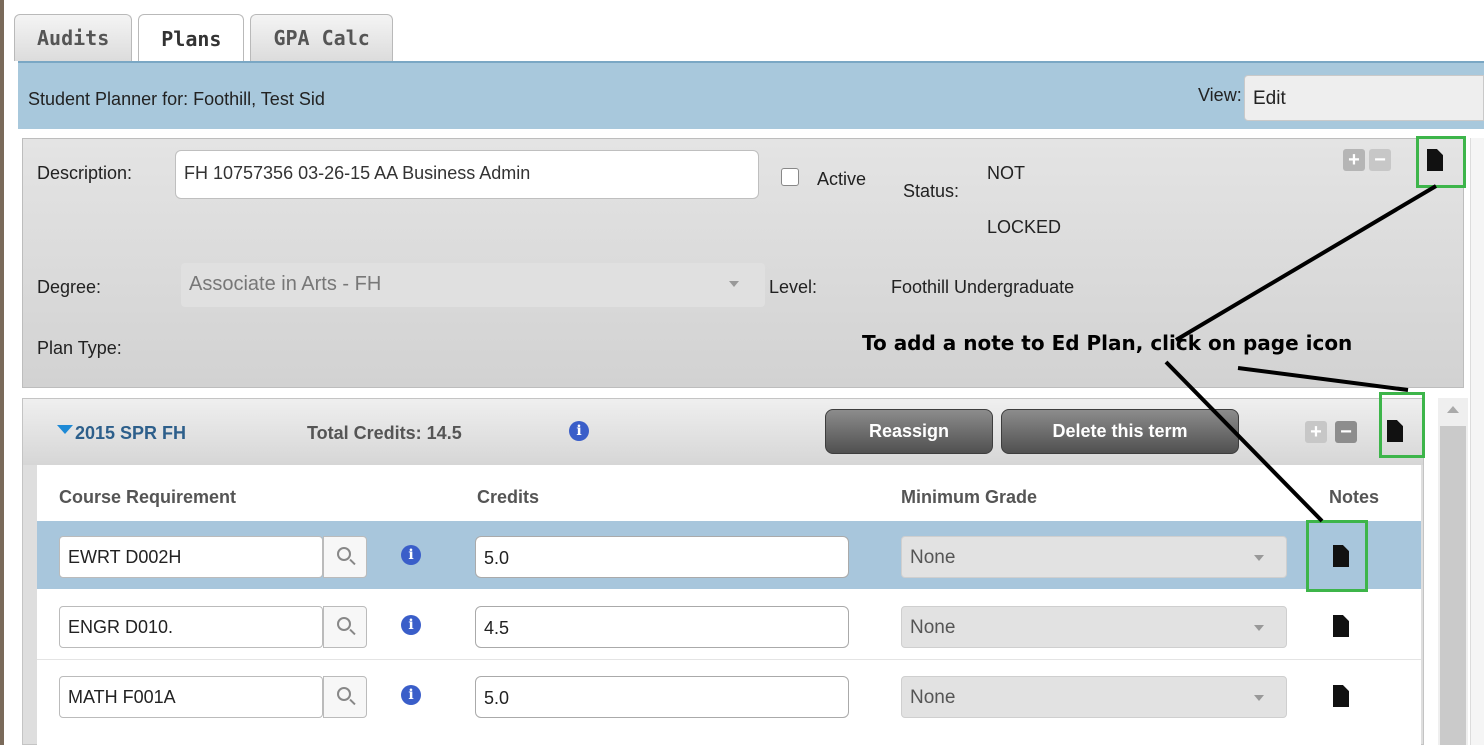  Describe the element at coordinates (793, 287) in the screenshot. I see `level-label: Level:` at that location.